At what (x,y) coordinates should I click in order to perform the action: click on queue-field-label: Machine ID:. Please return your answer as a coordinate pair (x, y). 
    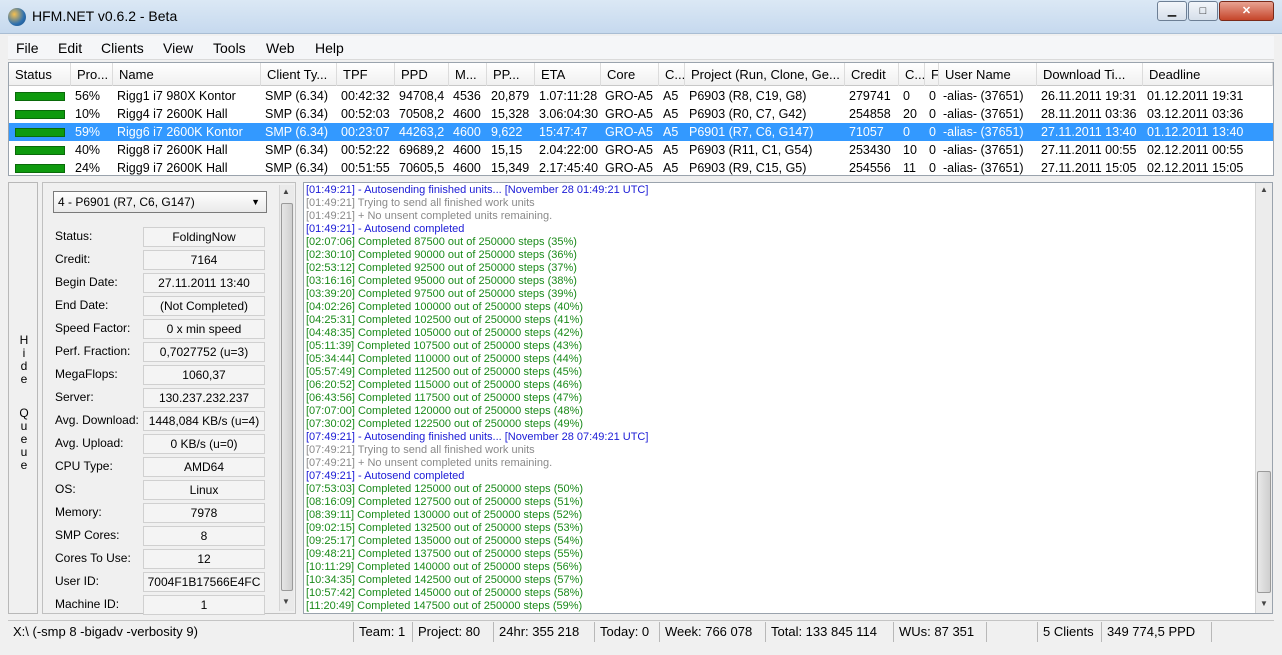
    Looking at the image, I should click on (87, 604).